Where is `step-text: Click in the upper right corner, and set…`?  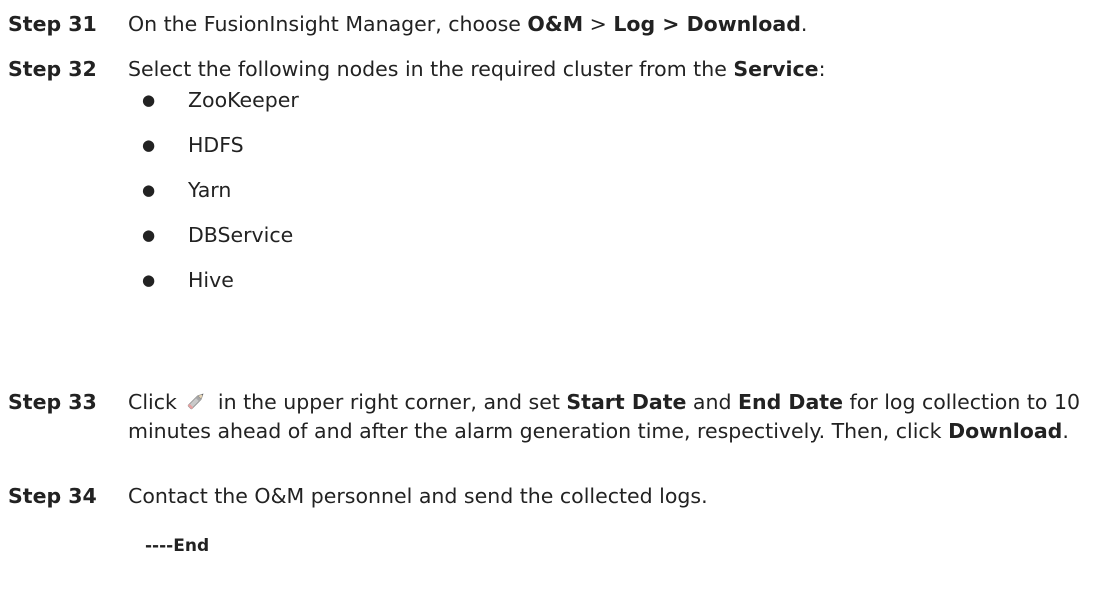 step-text: Click in the upper right corner, and set… is located at coordinates (606, 417).